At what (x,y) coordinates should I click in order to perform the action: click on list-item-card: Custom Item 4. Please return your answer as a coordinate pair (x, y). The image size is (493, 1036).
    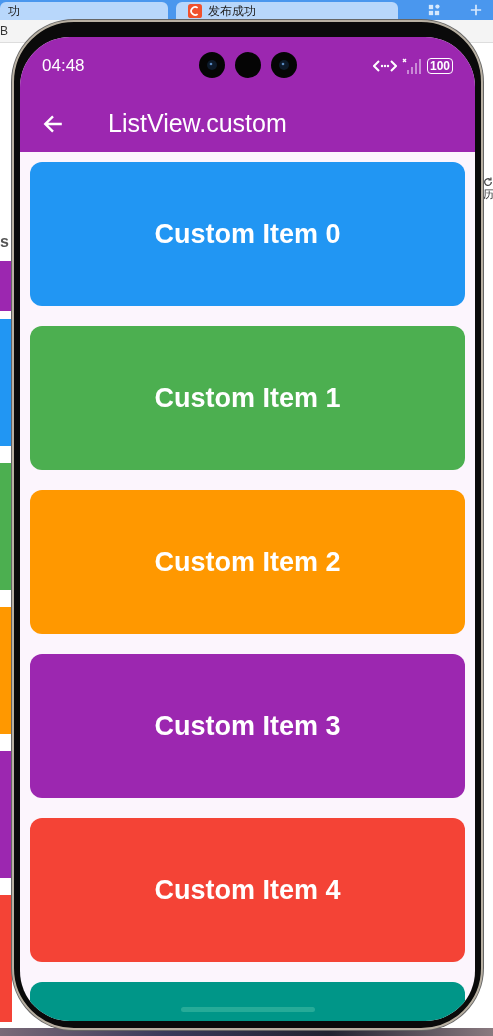
    Looking at the image, I should click on (247, 890).